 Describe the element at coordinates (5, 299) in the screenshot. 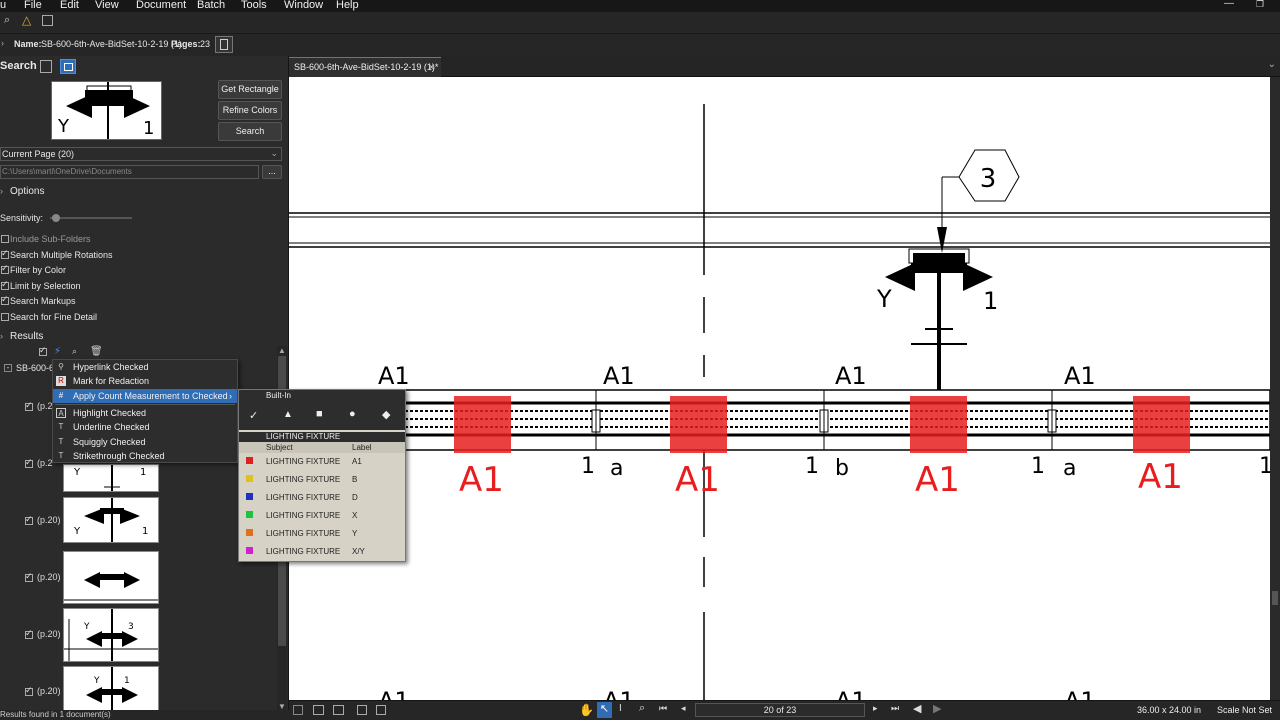

I see `search-markups-checkbox` at that location.